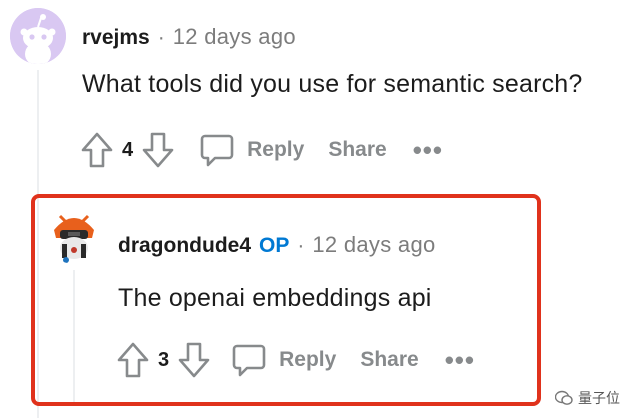  I want to click on watermark: 量子位, so click(587, 398).